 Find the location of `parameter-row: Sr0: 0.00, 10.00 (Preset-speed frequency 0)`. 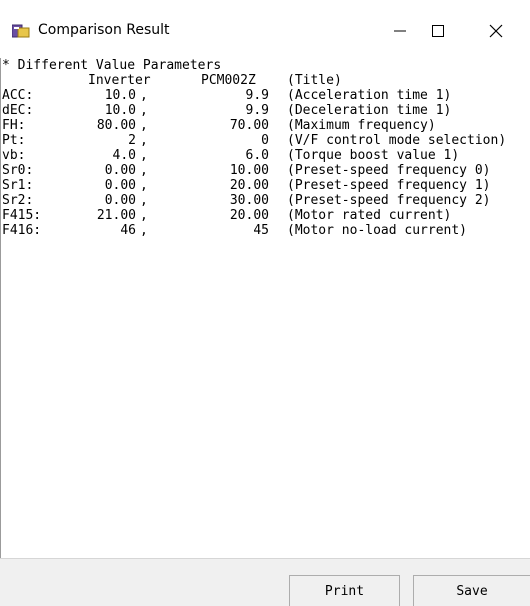

parameter-row: Sr0: 0.00, 10.00 (Preset-speed frequency 0) is located at coordinates (265, 170).